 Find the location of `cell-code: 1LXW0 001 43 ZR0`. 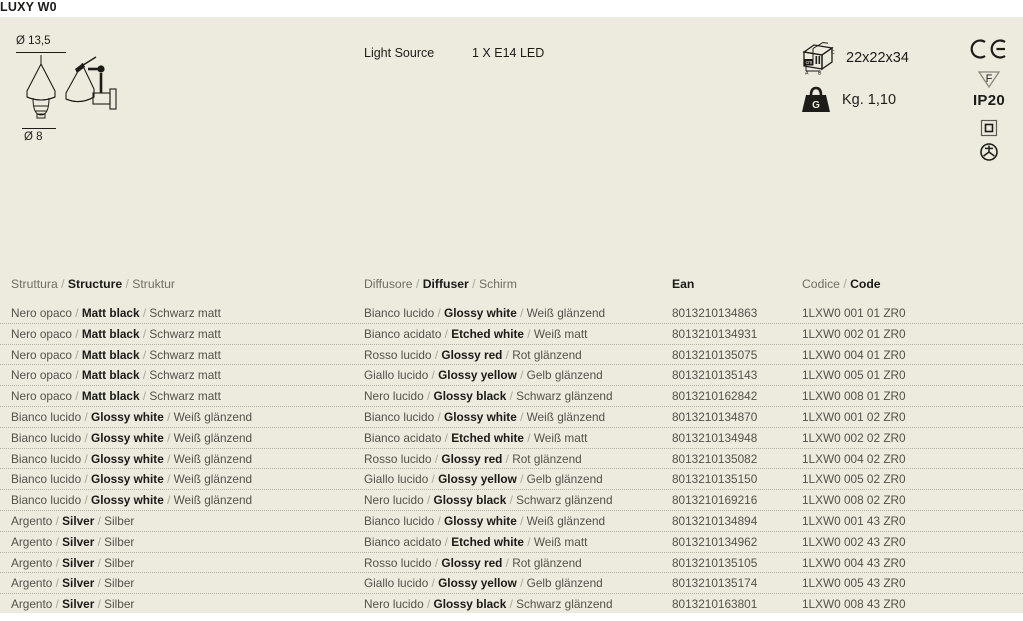

cell-code: 1LXW0 001 43 ZR0 is located at coordinates (854, 520).